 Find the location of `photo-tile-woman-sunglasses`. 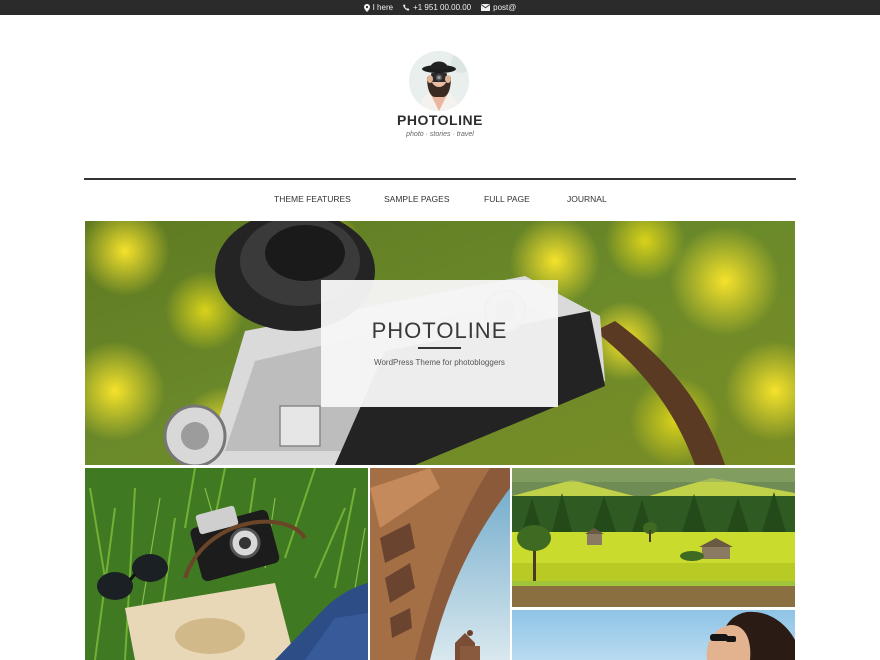

photo-tile-woman-sunglasses is located at coordinates (653, 635).